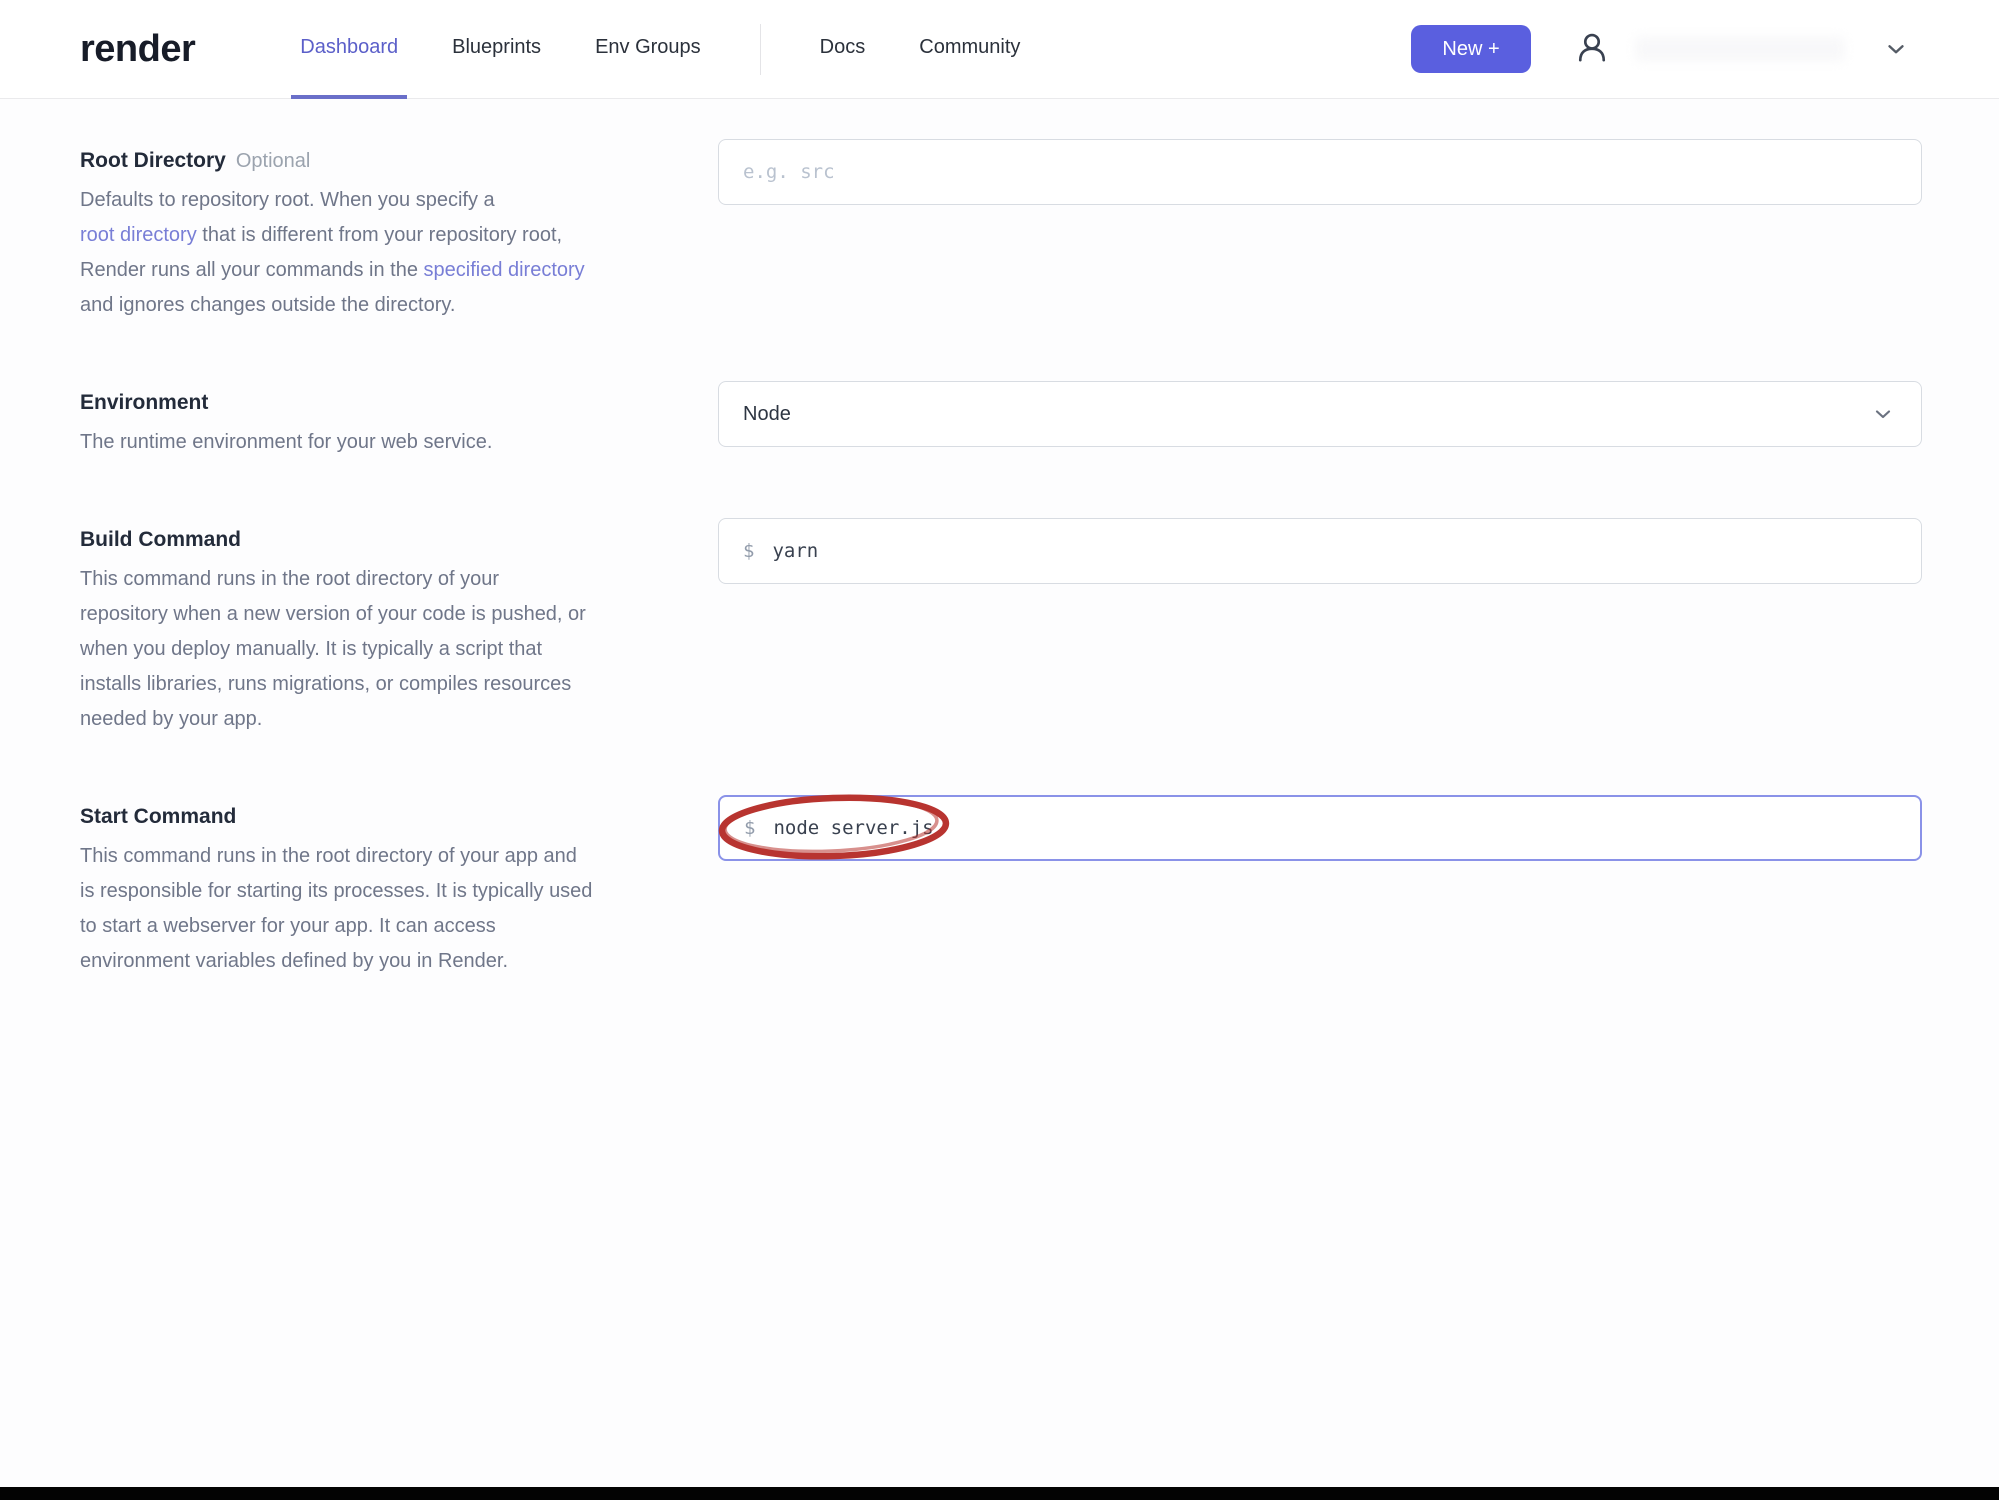  Describe the element at coordinates (158, 816) in the screenshot. I see `start-command-label: Start Command` at that location.